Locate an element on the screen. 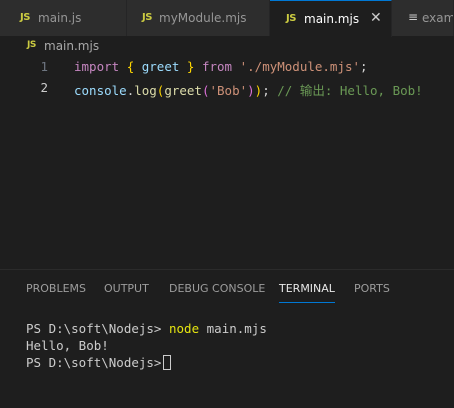  terminal-line: PS D:\soft\Nodejs> node main.mjs is located at coordinates (146, 330).